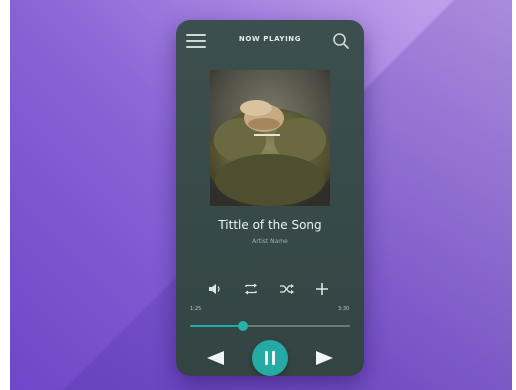 The height and width of the screenshot is (390, 516). What do you see at coordinates (344, 309) in the screenshot?
I see `total-time: 3:30` at bounding box center [344, 309].